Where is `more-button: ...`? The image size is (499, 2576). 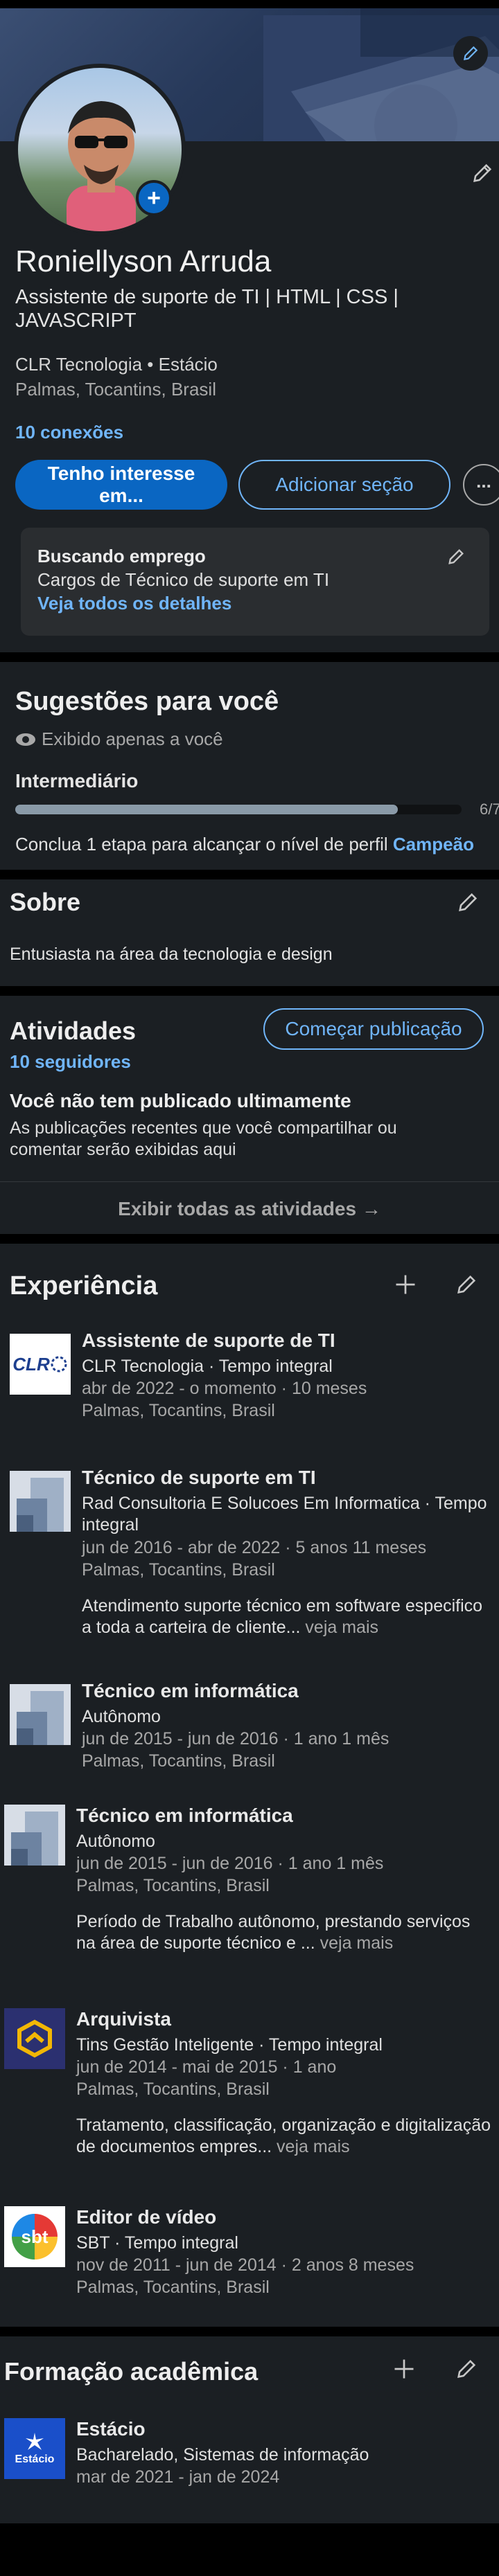
more-button: ... is located at coordinates (481, 485).